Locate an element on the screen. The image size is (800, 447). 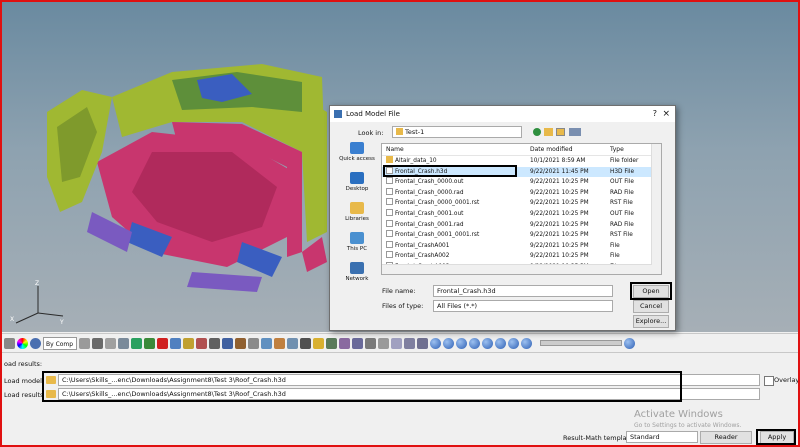
rotate-icon is located at coordinates (383, 343).